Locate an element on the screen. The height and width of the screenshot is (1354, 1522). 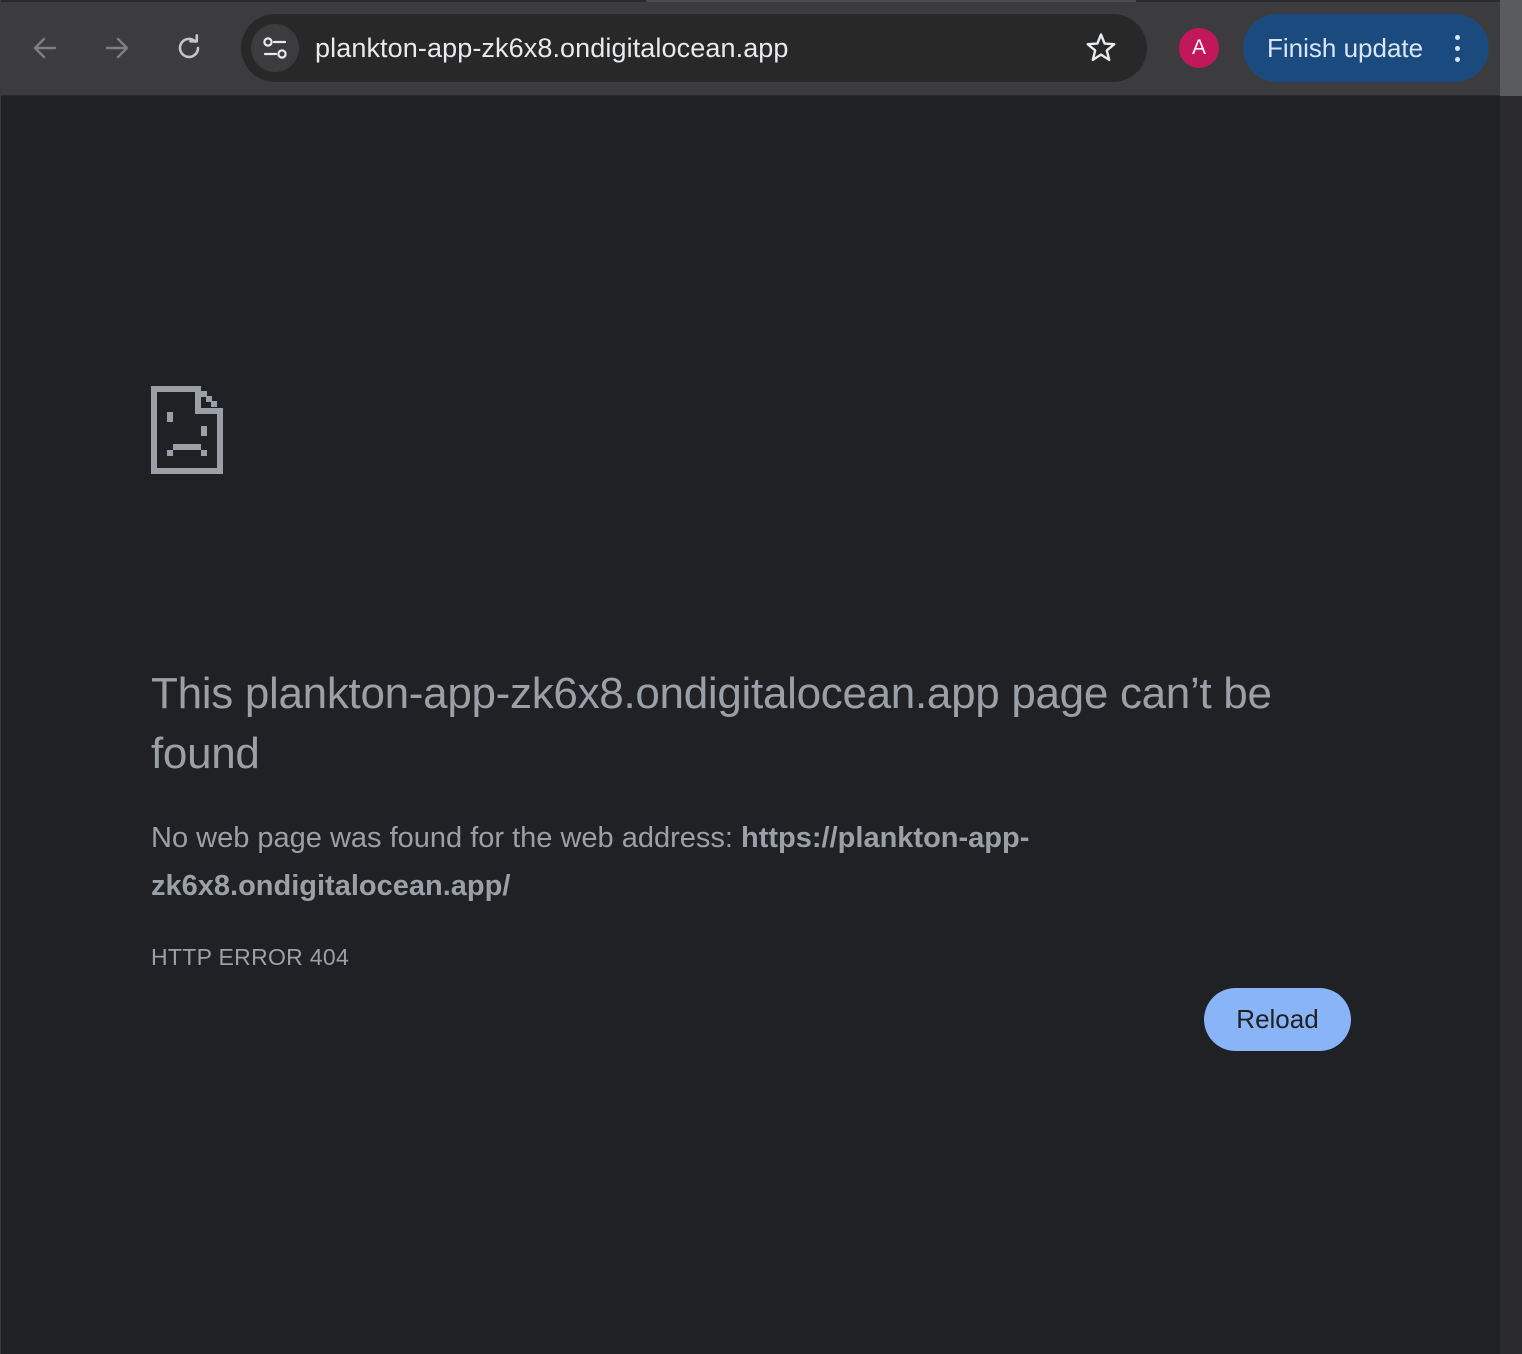
finish-update-button: Finish update is located at coordinates (1366, 48).